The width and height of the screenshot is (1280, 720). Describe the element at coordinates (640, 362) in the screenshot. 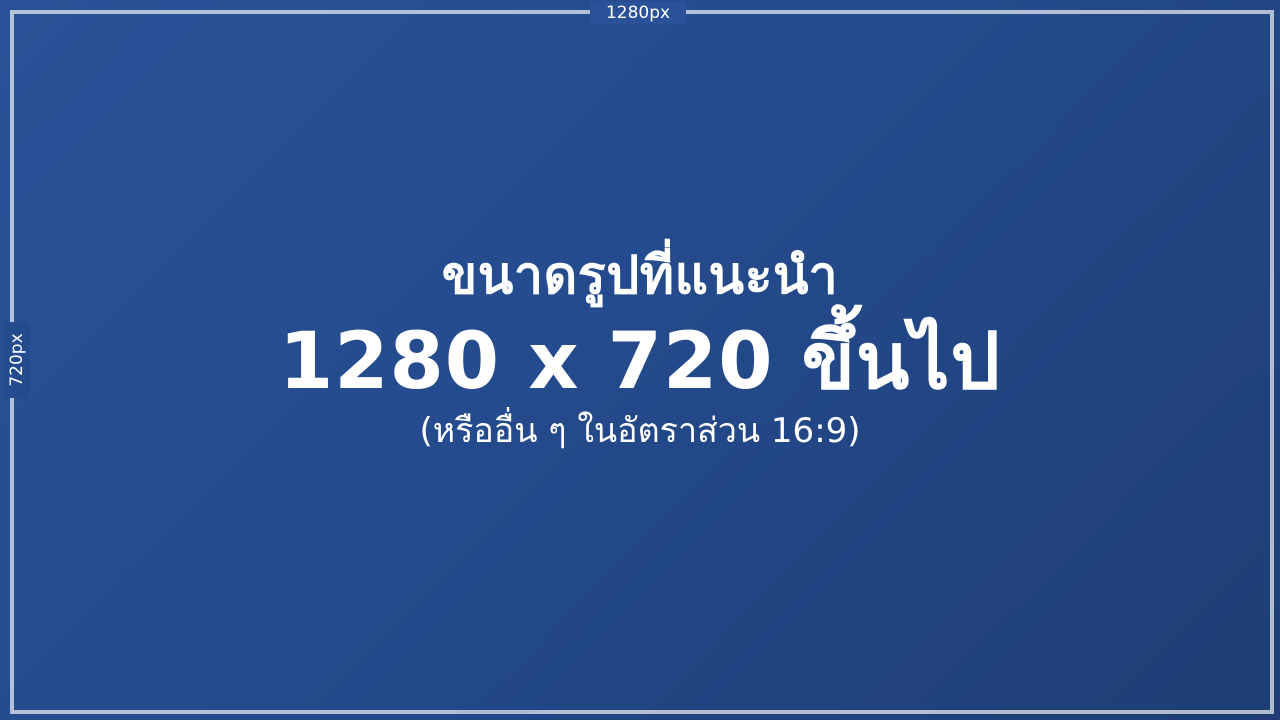

I see `recommended-size: 1280 x 720 ขึ้นไป` at that location.